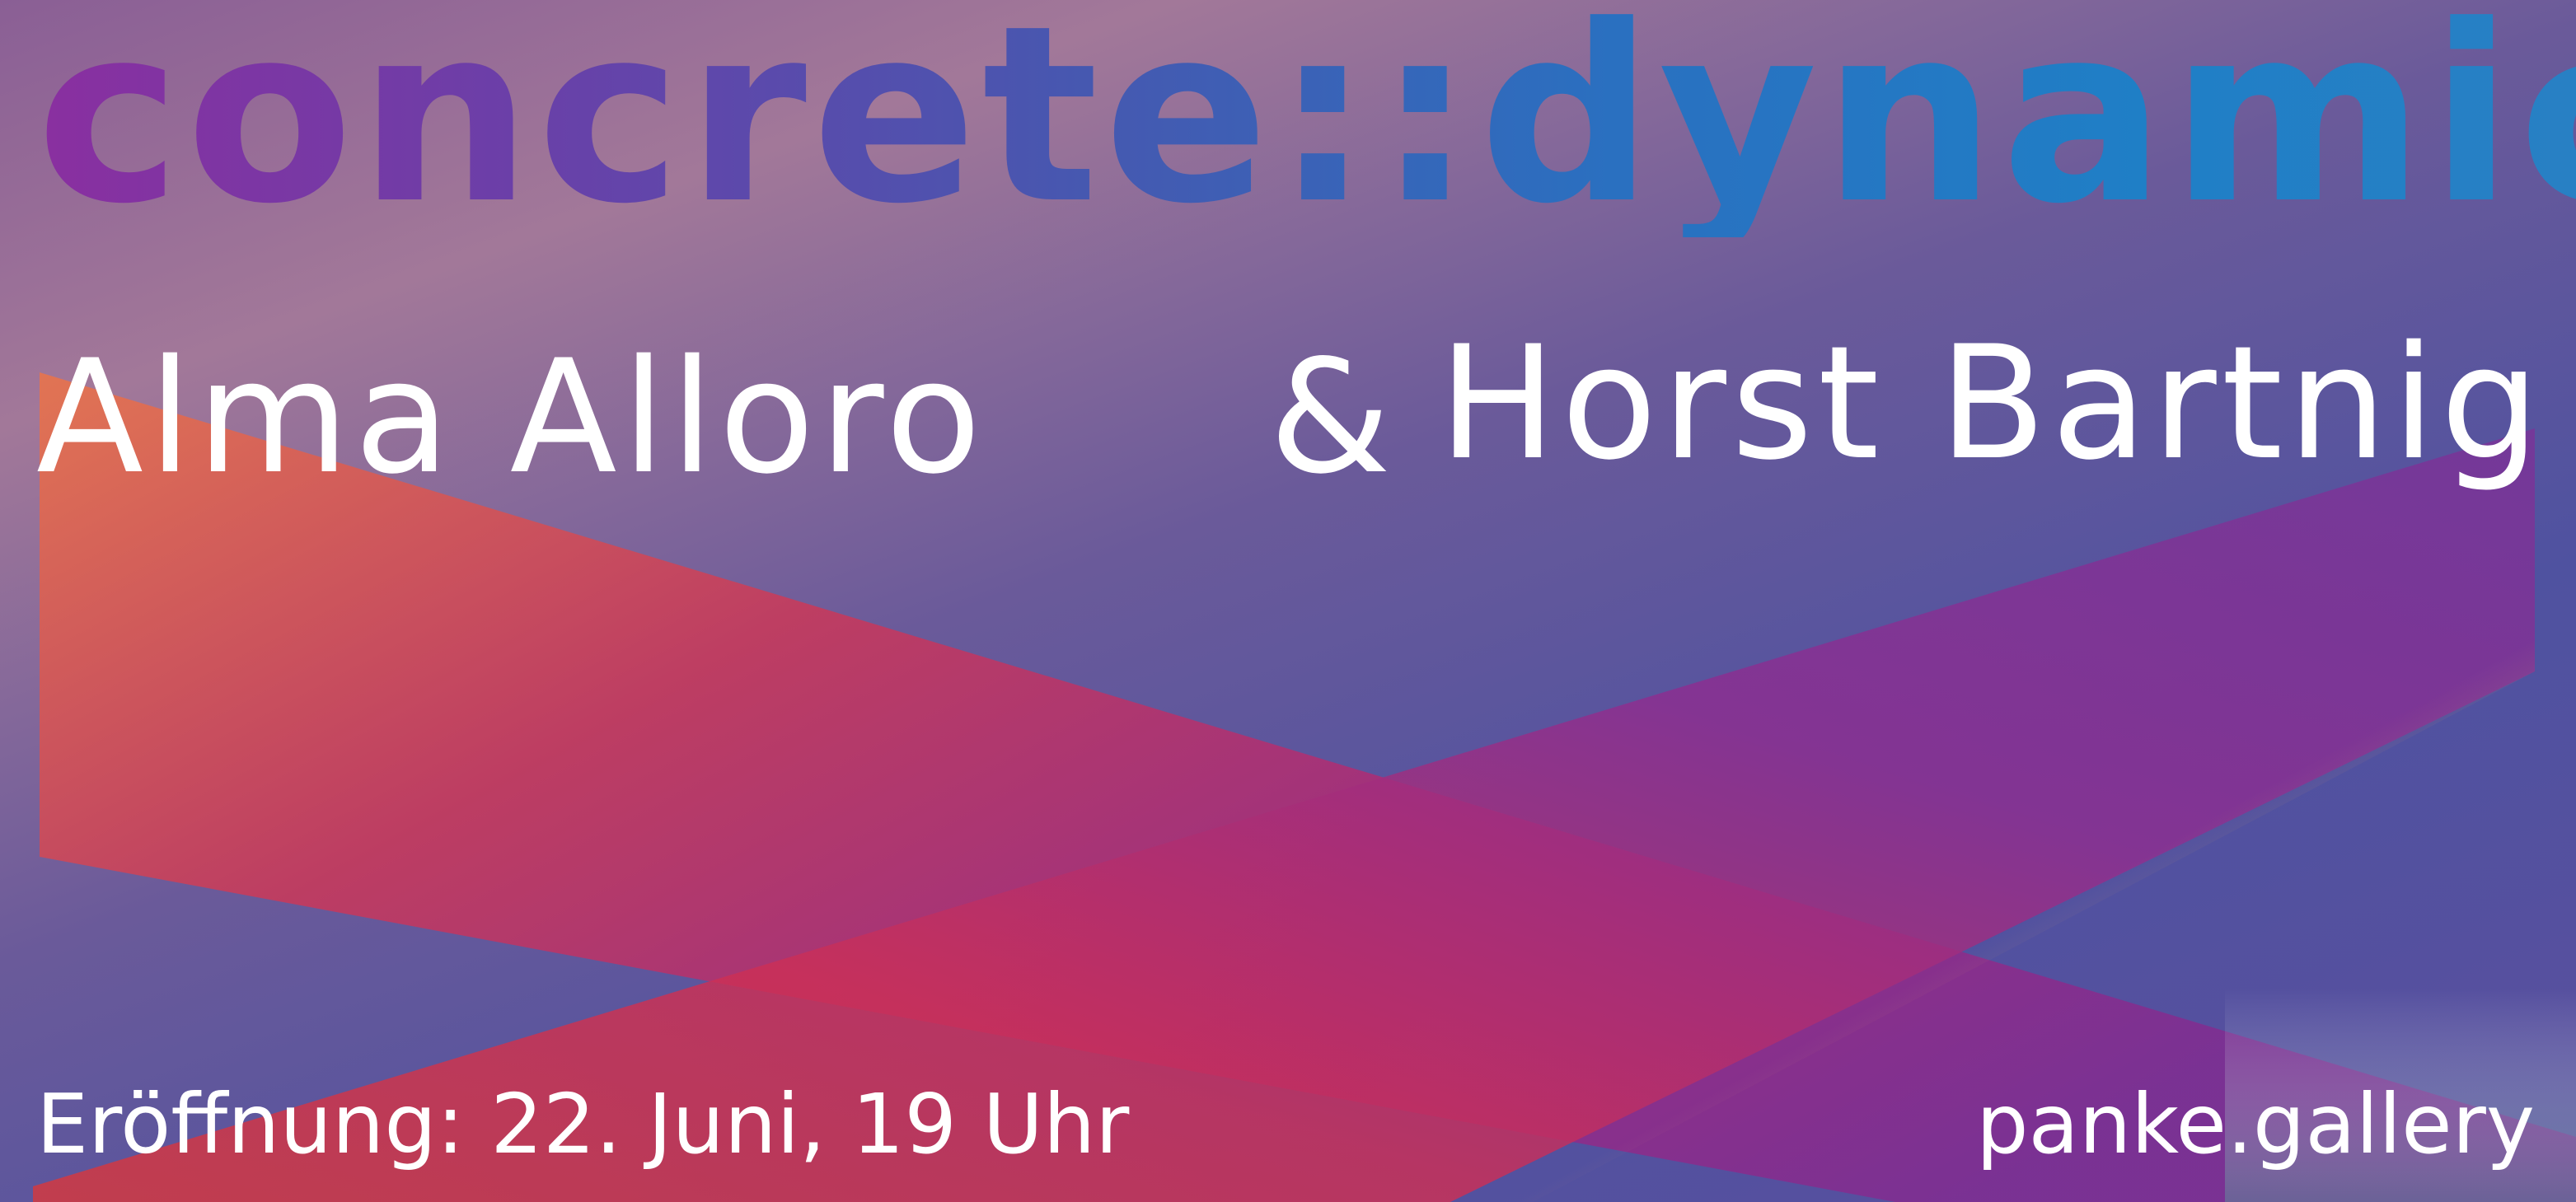  I want to click on artist-name-left: Alma Alloro, so click(511, 417).